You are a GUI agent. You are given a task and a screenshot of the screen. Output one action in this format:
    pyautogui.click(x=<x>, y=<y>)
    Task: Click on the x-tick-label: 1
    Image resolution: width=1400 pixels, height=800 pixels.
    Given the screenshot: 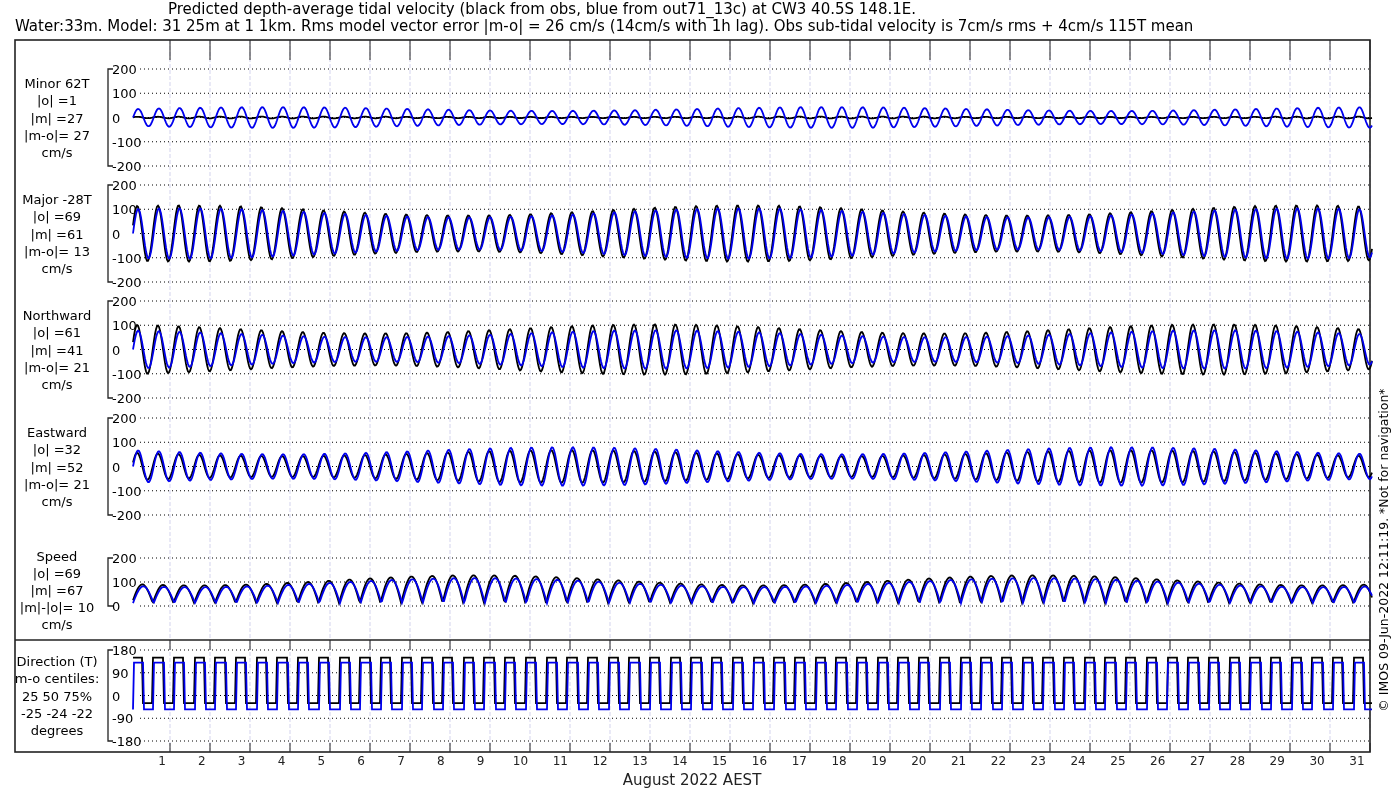 What is the action you would take?
    pyautogui.click(x=162, y=761)
    